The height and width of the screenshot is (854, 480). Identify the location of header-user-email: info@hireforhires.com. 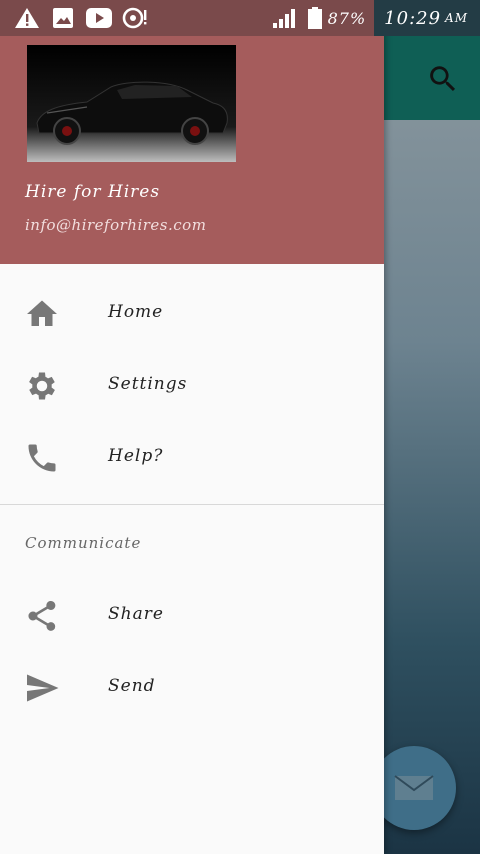
(116, 225).